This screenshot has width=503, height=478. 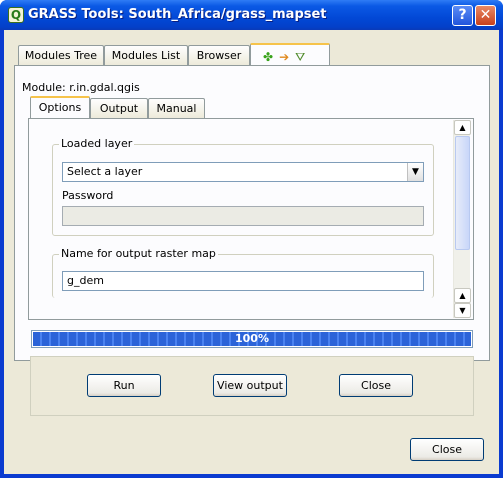 What do you see at coordinates (485, 15) in the screenshot?
I see `close-window-button: ✕` at bounding box center [485, 15].